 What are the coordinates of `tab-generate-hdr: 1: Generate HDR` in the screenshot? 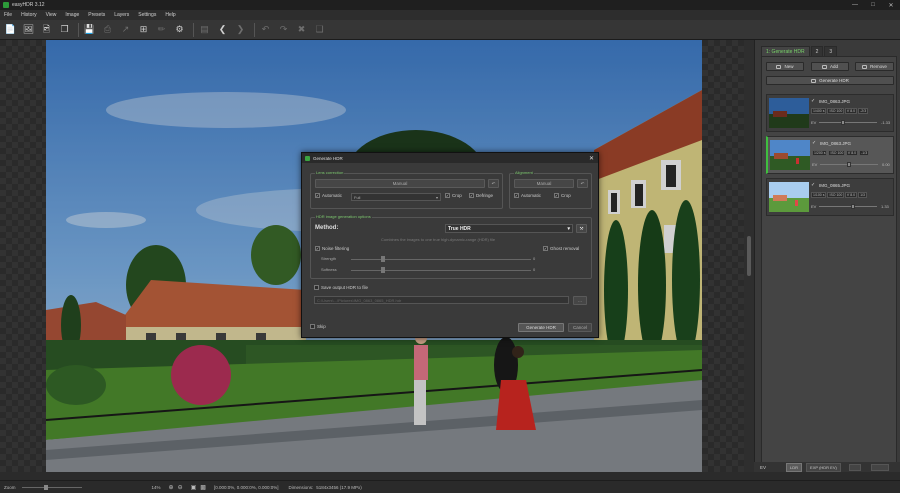 It's located at (785, 51).